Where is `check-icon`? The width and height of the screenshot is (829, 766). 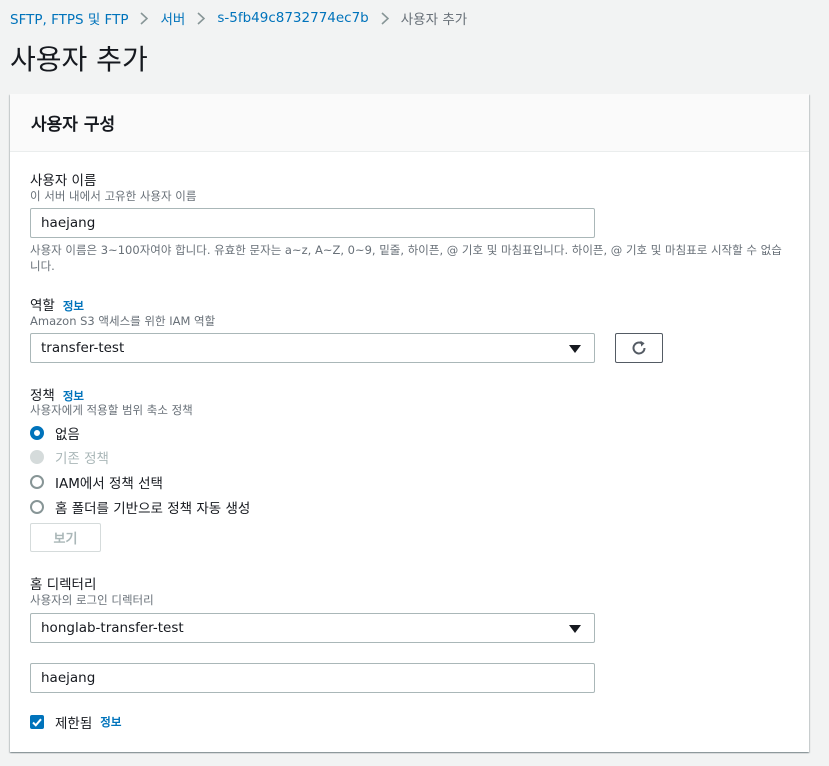
check-icon is located at coordinates (37, 722).